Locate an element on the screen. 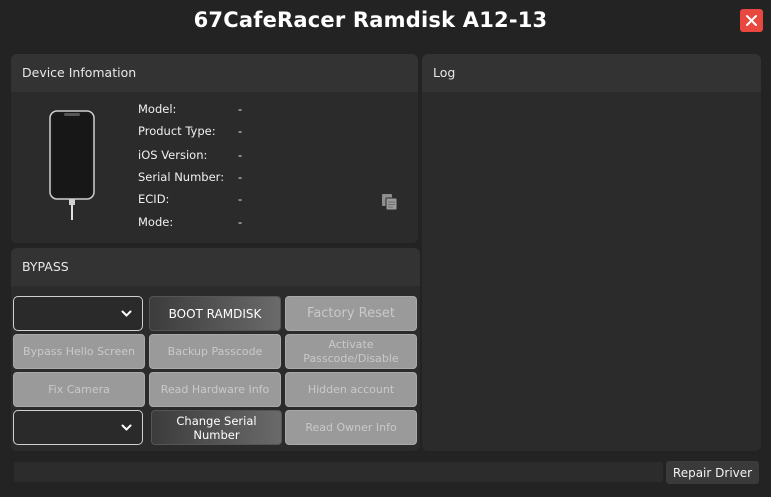 The height and width of the screenshot is (497, 771). iphone-icon is located at coordinates (72, 165).